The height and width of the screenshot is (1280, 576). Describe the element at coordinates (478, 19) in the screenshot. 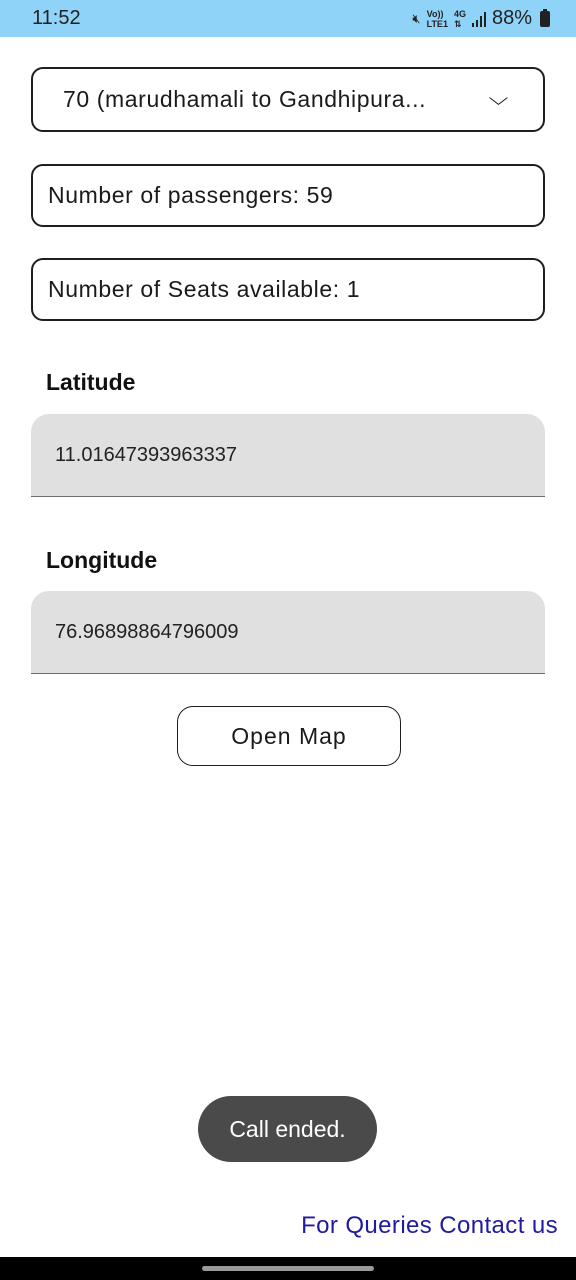

I see `signal-icon` at that location.